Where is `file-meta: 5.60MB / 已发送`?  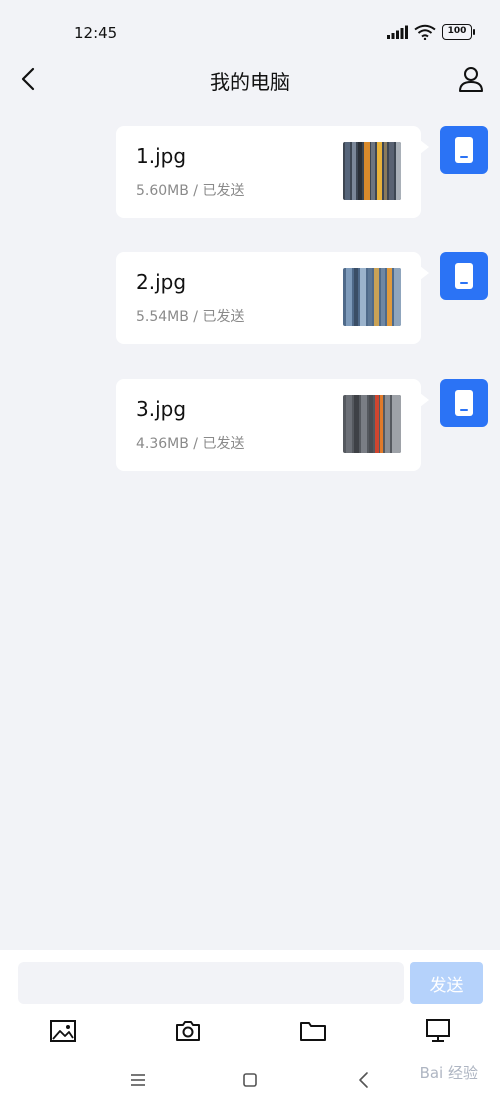
file-meta: 5.60MB / 已发送 is located at coordinates (190, 191).